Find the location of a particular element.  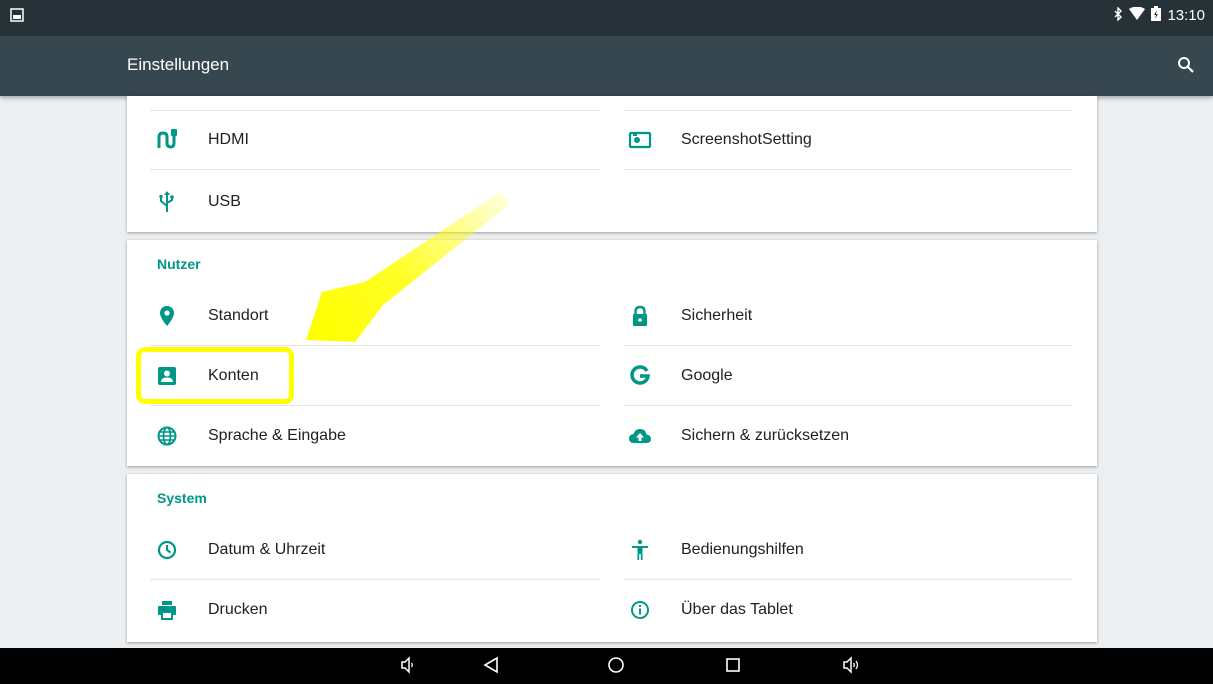

accessibility-icon is located at coordinates (640, 550).